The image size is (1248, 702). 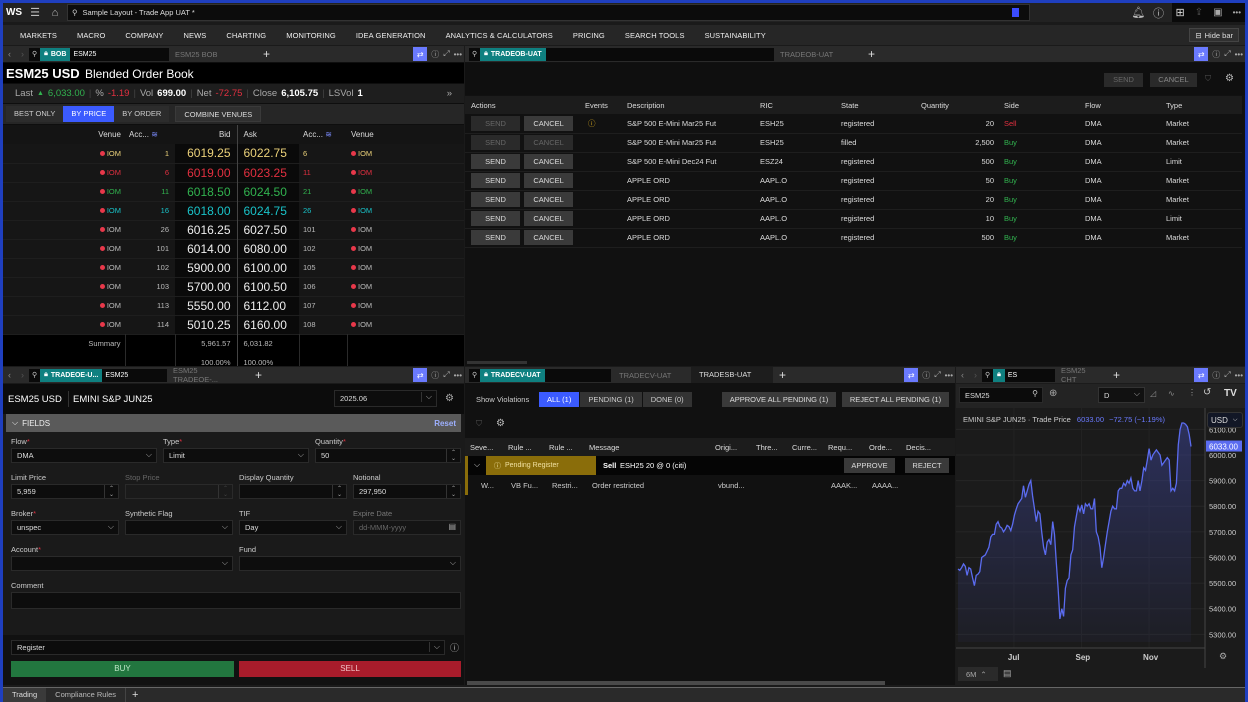 I want to click on tif-select: Day ⌵, so click(x=293, y=527).